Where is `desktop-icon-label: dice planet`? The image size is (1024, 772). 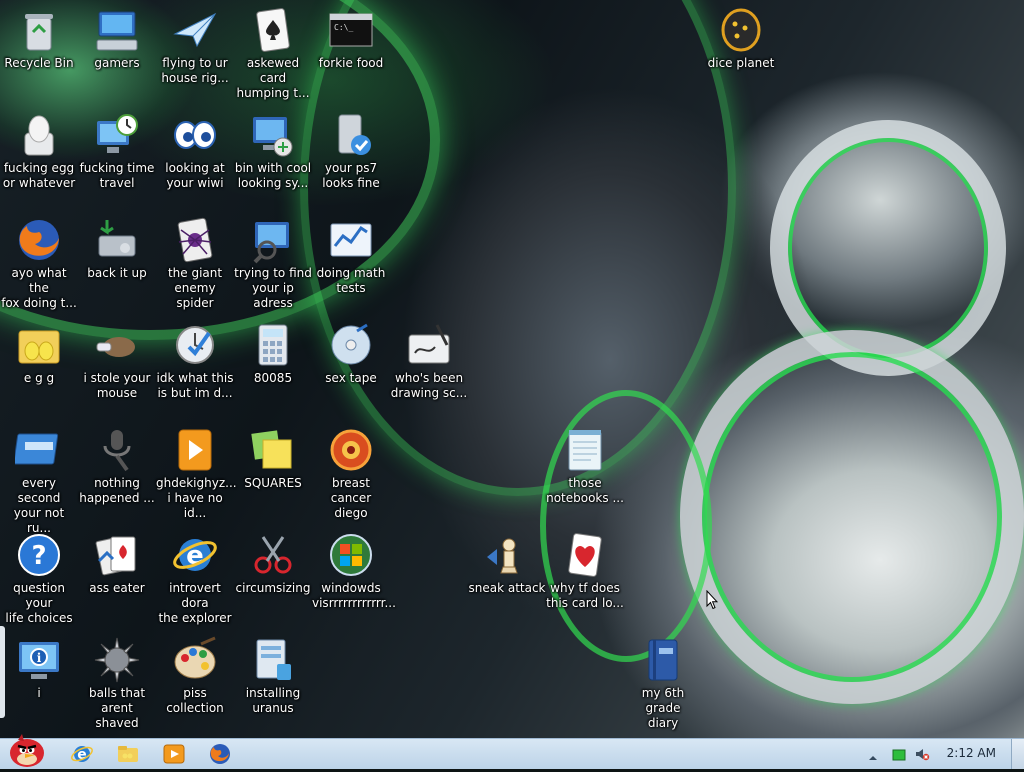 desktop-icon-label: dice planet is located at coordinates (741, 63).